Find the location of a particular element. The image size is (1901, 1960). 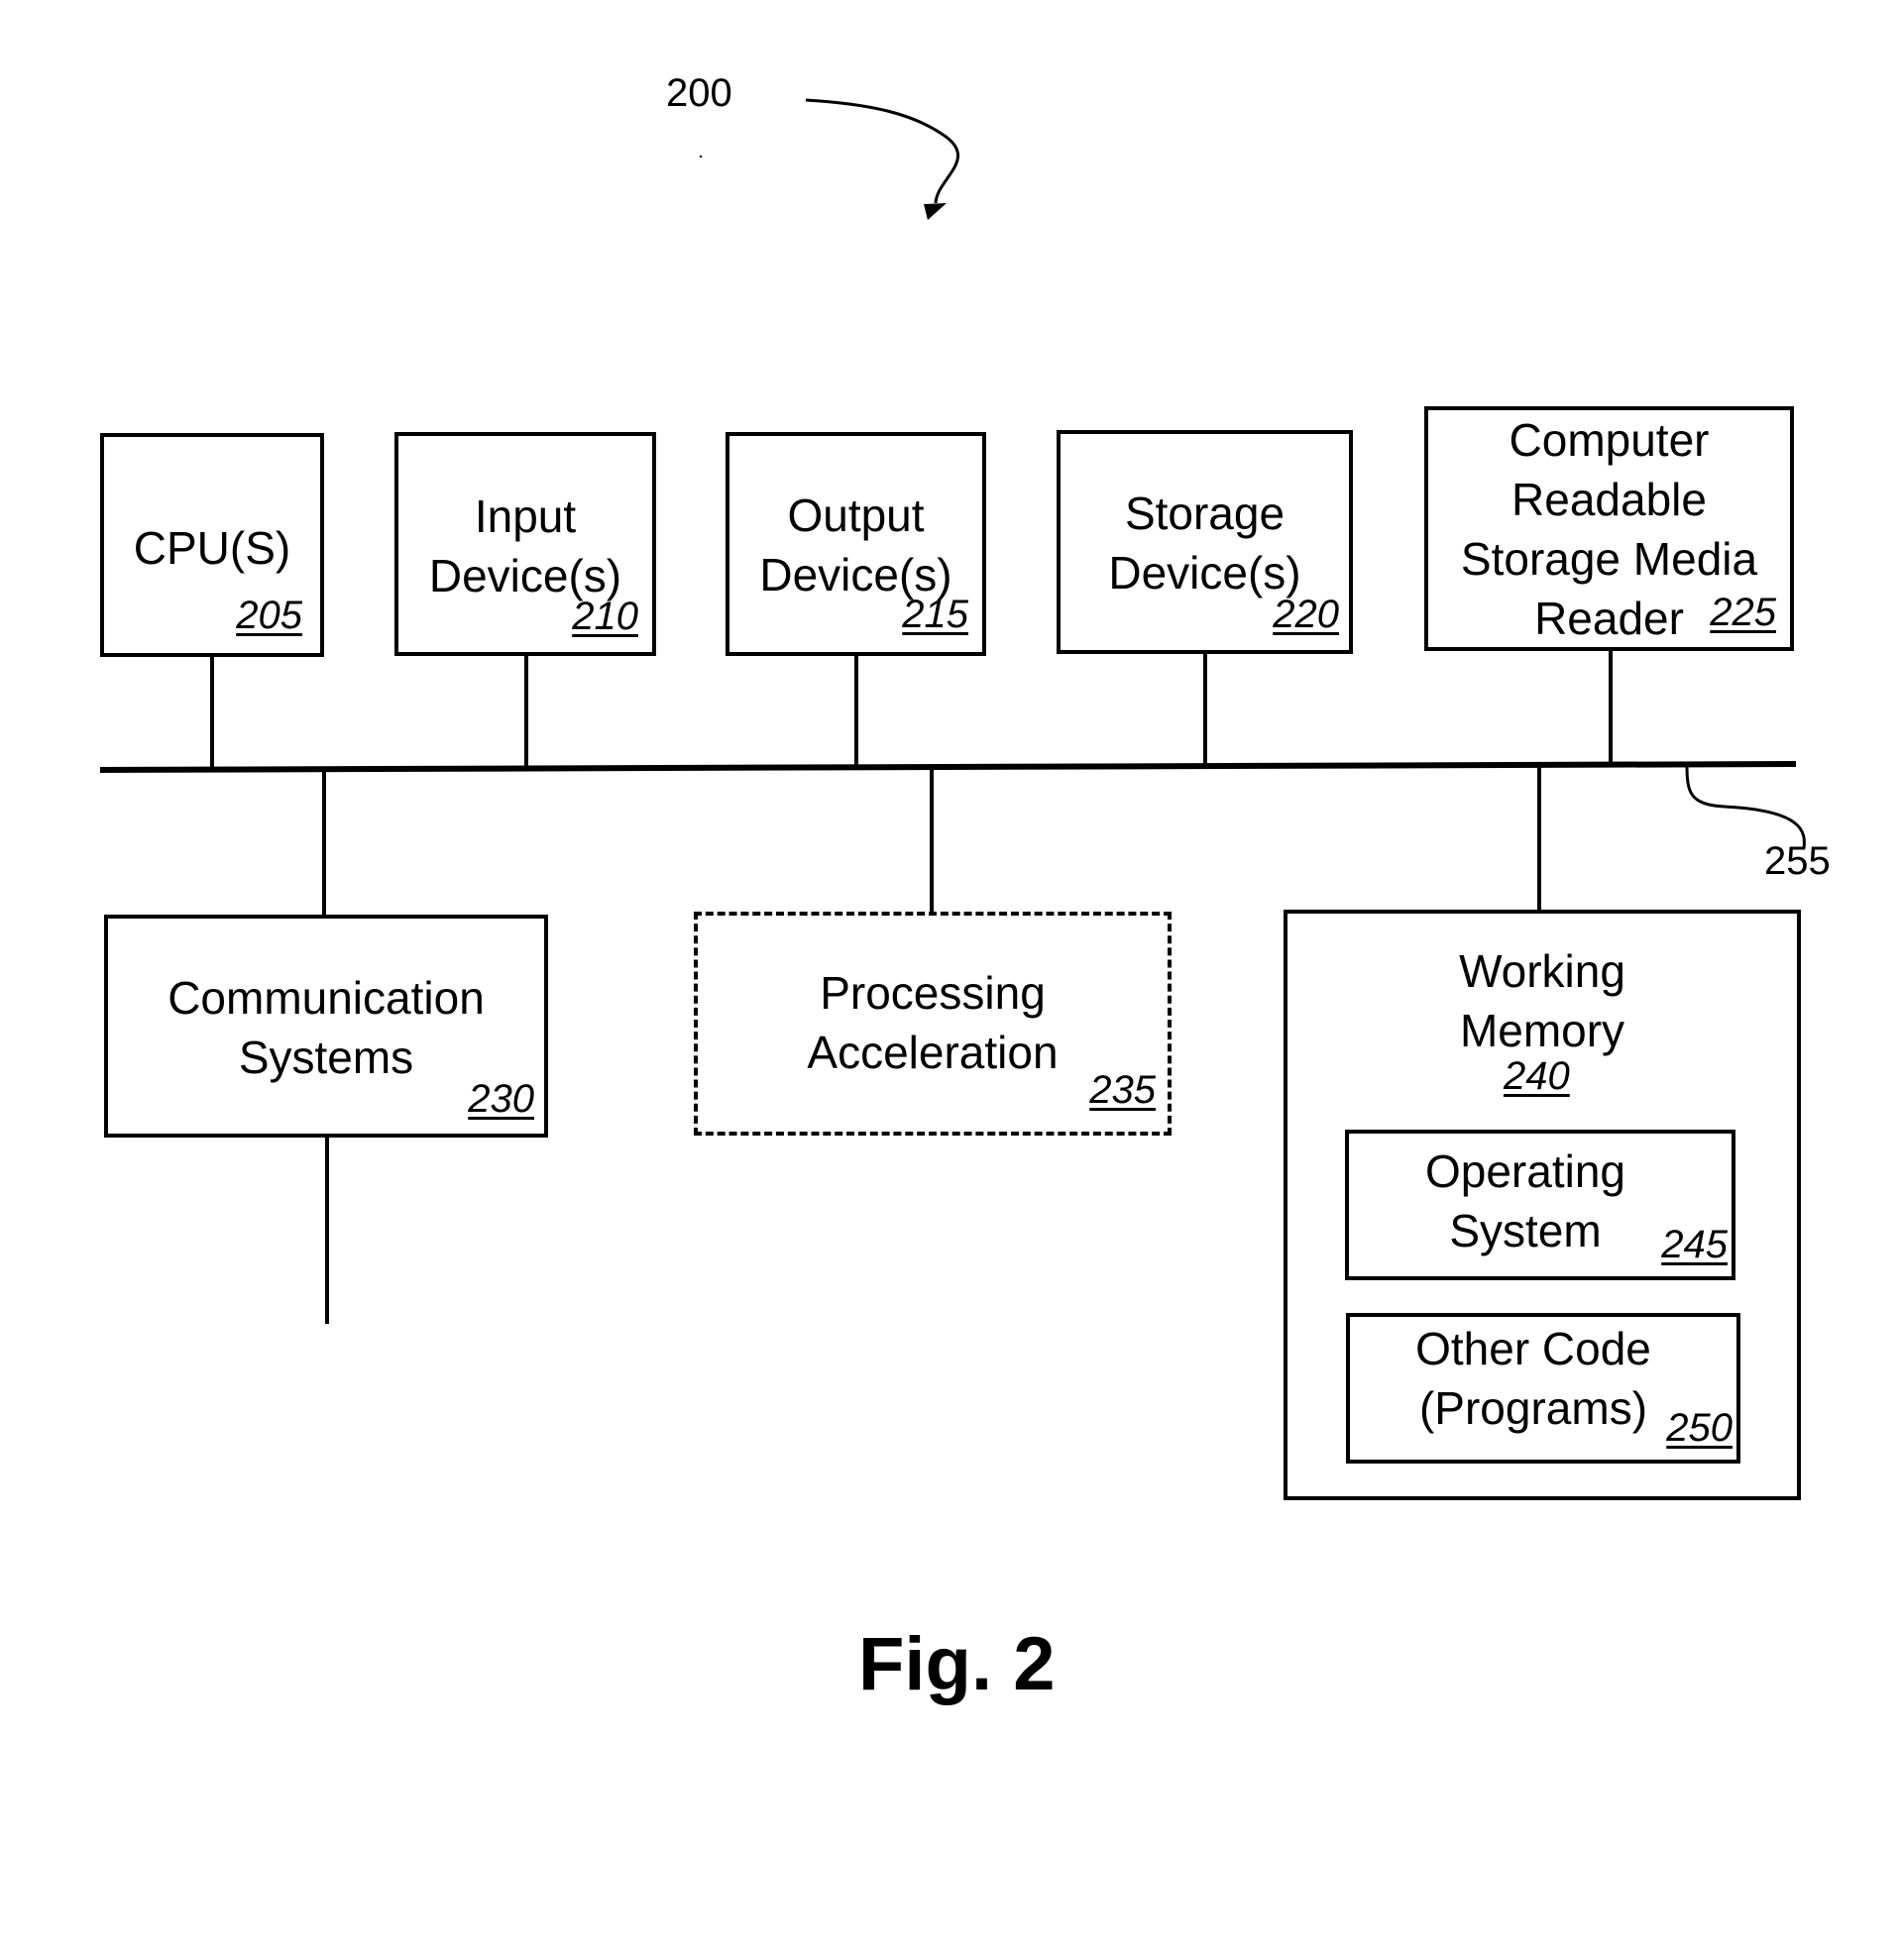

operating-system-ref: 245 is located at coordinates (1694, 1244).